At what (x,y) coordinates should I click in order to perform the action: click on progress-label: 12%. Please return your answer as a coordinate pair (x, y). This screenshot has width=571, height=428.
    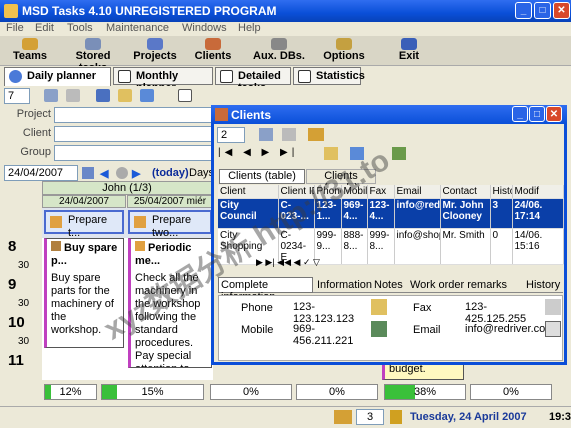
    Looking at the image, I should click on (70, 392).